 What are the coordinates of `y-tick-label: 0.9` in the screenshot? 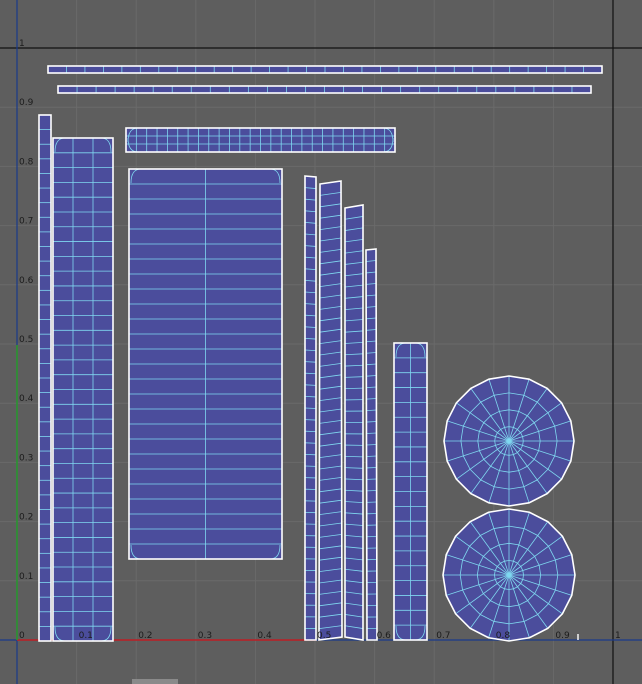 It's located at (26, 103).